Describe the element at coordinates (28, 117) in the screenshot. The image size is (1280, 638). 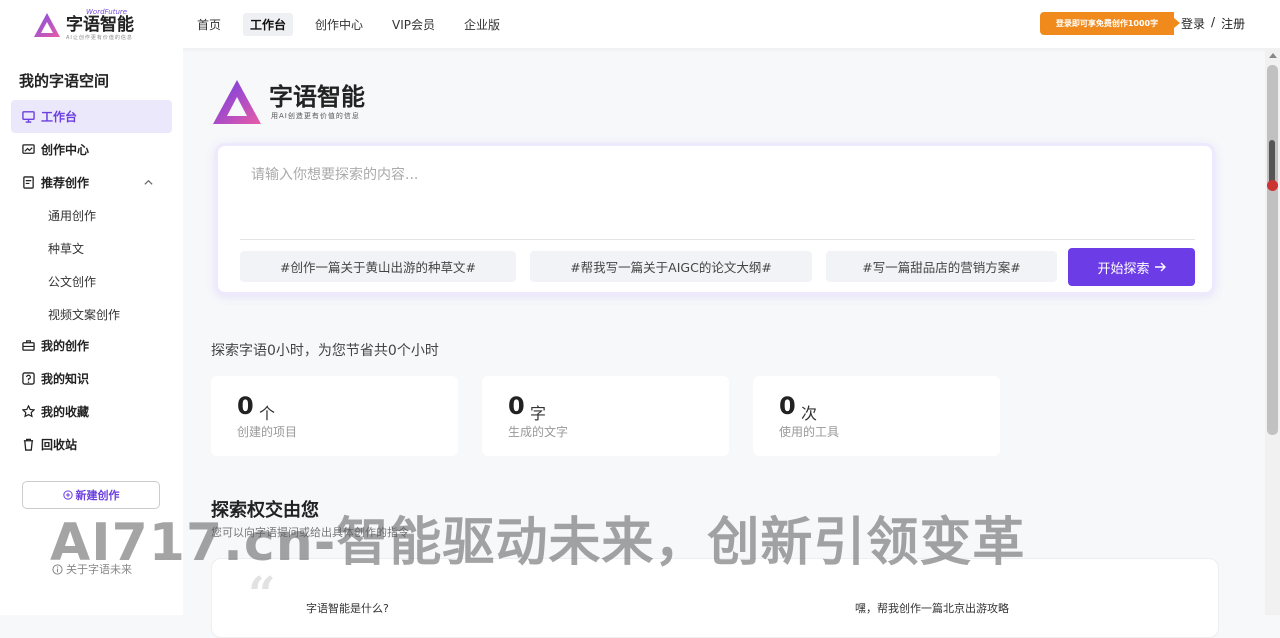
I see `monitor-icon` at that location.